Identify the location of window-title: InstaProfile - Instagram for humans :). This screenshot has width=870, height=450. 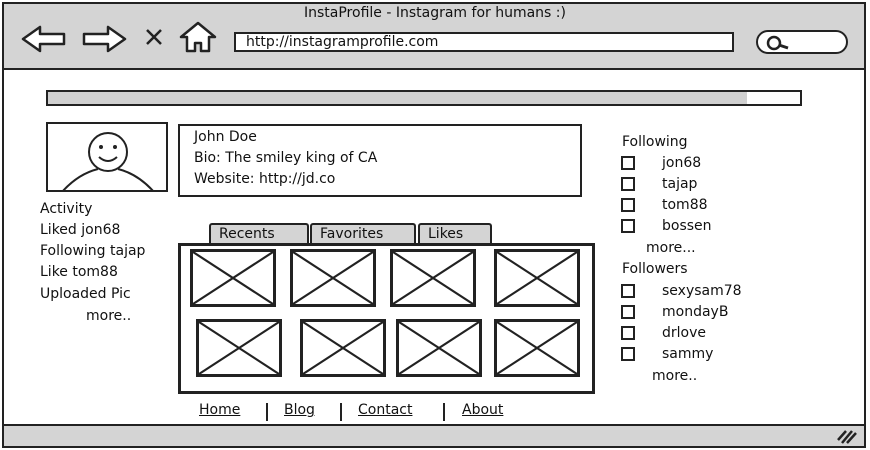
(435, 13).